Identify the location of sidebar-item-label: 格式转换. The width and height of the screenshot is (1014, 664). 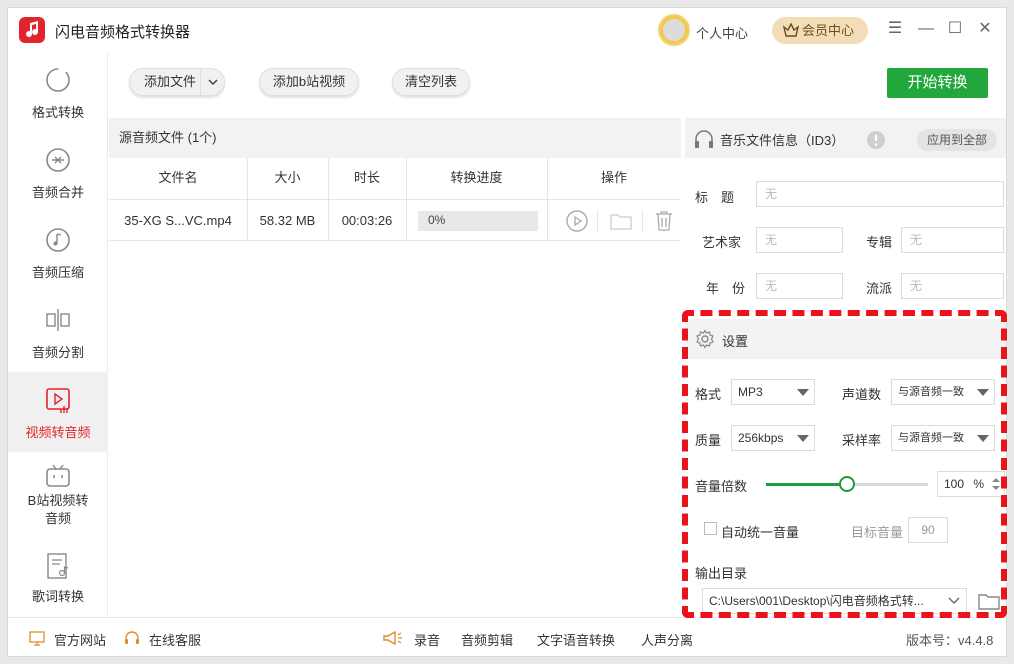
(57, 112).